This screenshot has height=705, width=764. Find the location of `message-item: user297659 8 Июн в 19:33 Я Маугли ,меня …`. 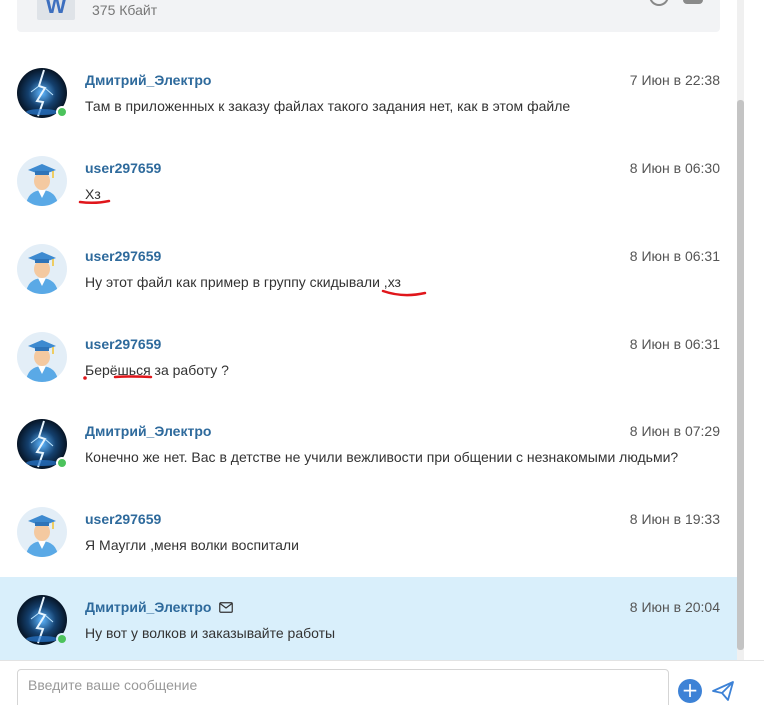

message-item: user297659 8 Июн в 19:33 Я Маугли ,меня … is located at coordinates (368, 538).